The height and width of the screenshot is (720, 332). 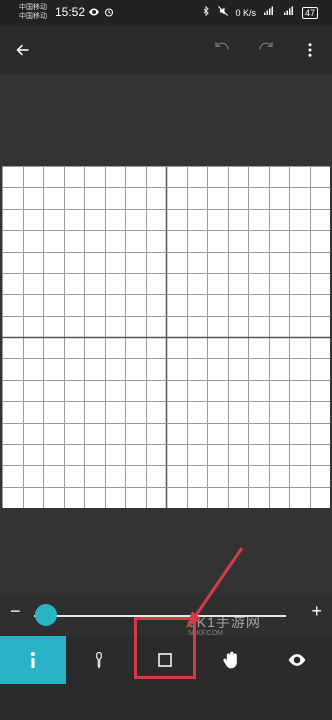 What do you see at coordinates (223, 13) in the screenshot?
I see `mute-icon` at bounding box center [223, 13].